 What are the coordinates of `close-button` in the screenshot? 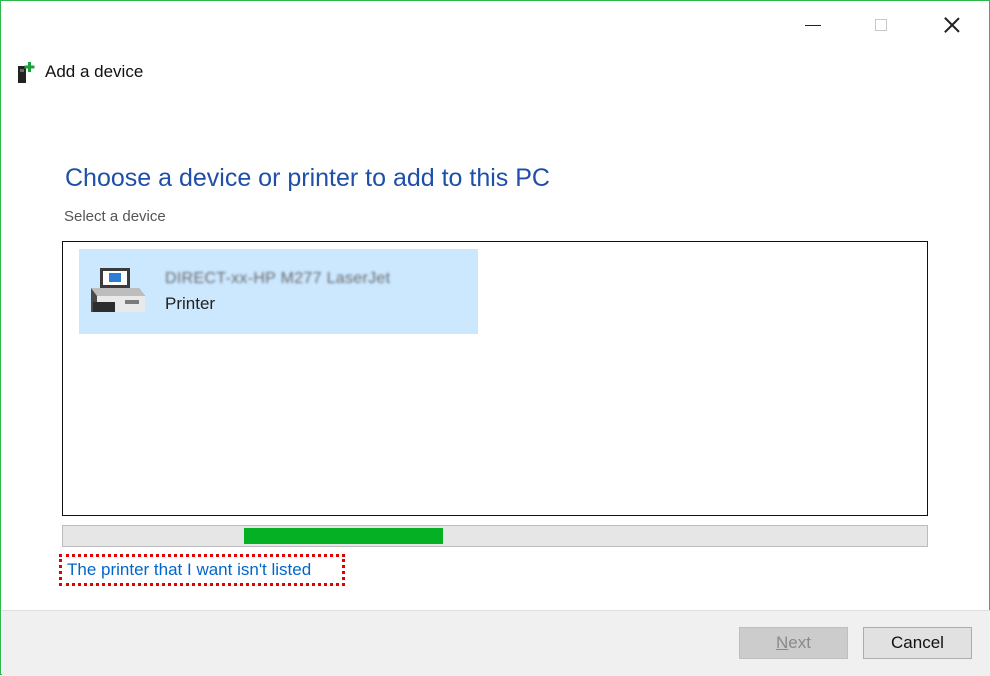 It's located at (952, 25).